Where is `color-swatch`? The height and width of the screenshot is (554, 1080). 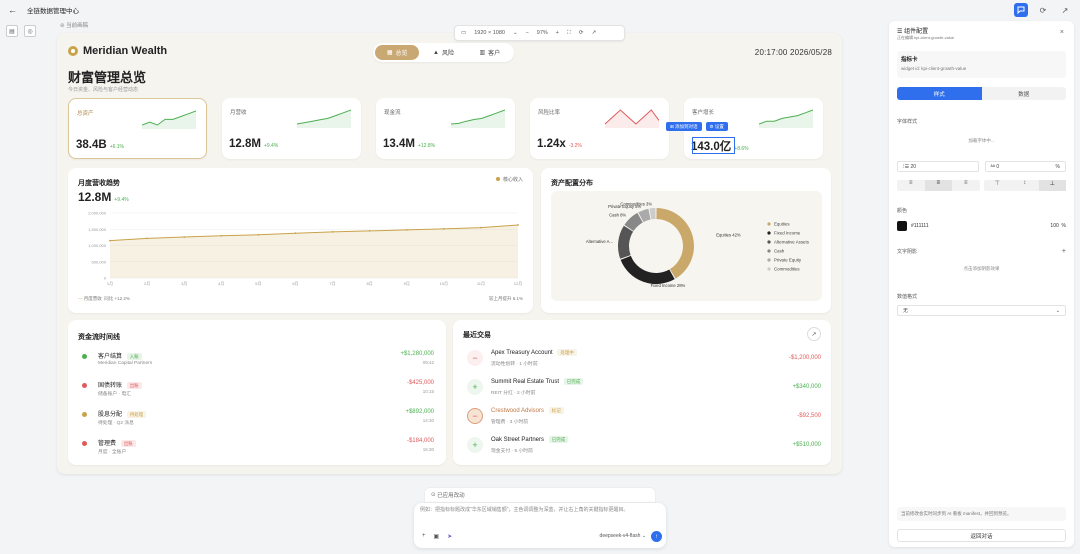 color-swatch is located at coordinates (902, 226).